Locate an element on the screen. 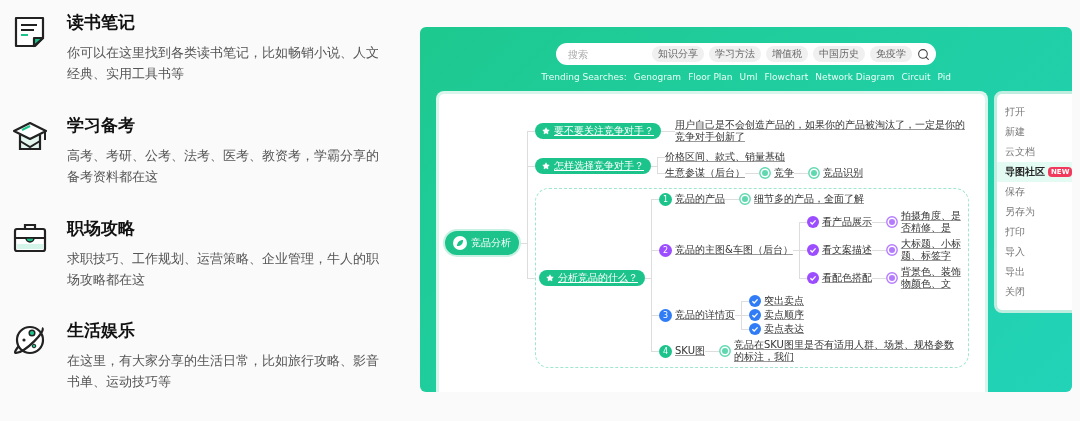  node-label: 竞品的详情页 is located at coordinates (705, 315).